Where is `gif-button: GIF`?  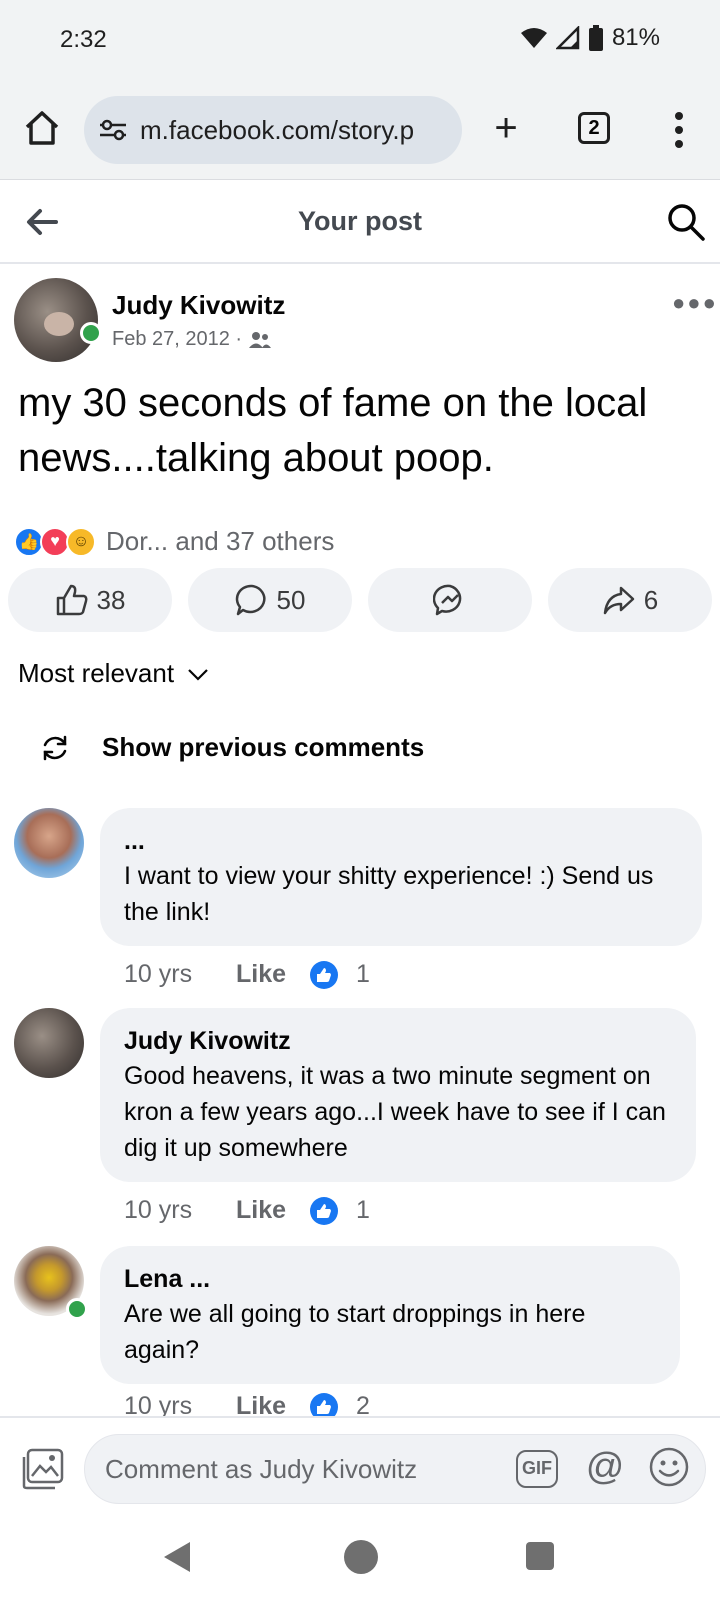
gif-button: GIF is located at coordinates (537, 1469).